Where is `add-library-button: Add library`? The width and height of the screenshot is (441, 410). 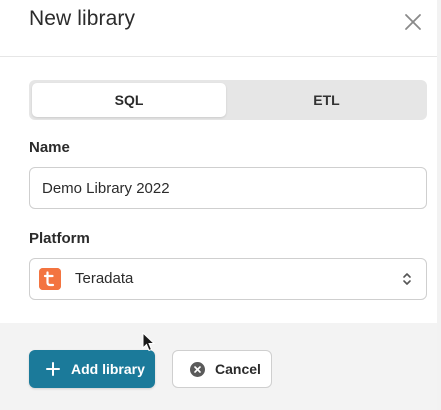
add-library-button: Add library is located at coordinates (92, 369).